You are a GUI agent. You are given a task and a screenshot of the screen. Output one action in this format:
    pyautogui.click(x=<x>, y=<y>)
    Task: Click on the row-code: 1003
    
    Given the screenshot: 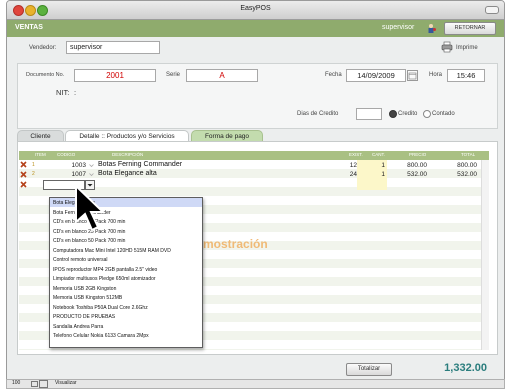 What is the action you would take?
    pyautogui.click(x=70, y=165)
    